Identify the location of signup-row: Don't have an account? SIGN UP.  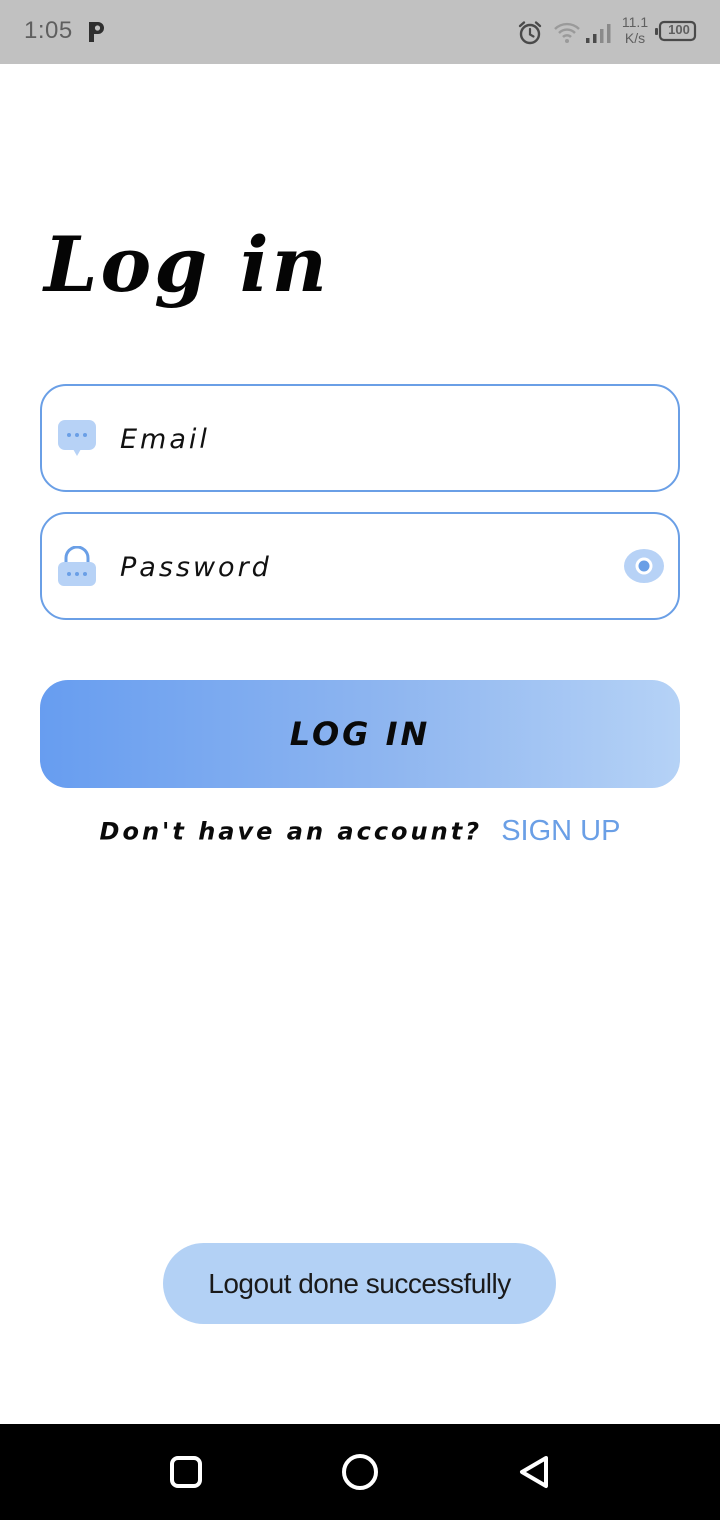
(360, 831).